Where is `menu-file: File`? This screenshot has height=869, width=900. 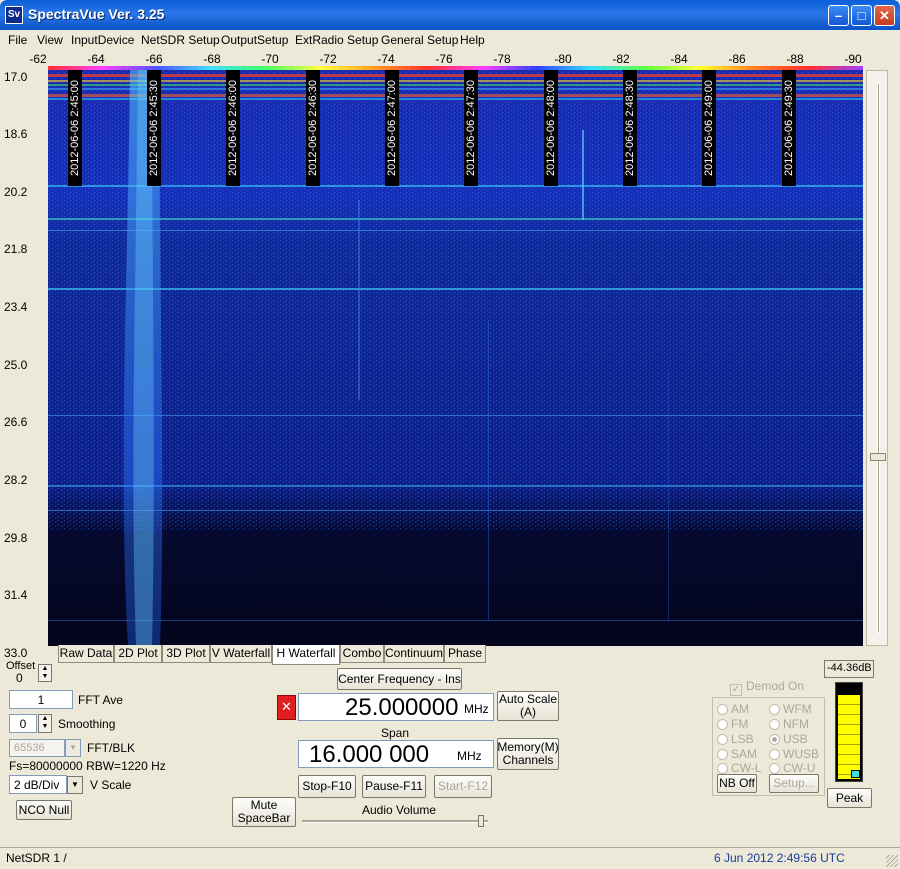 menu-file: File is located at coordinates (17, 40).